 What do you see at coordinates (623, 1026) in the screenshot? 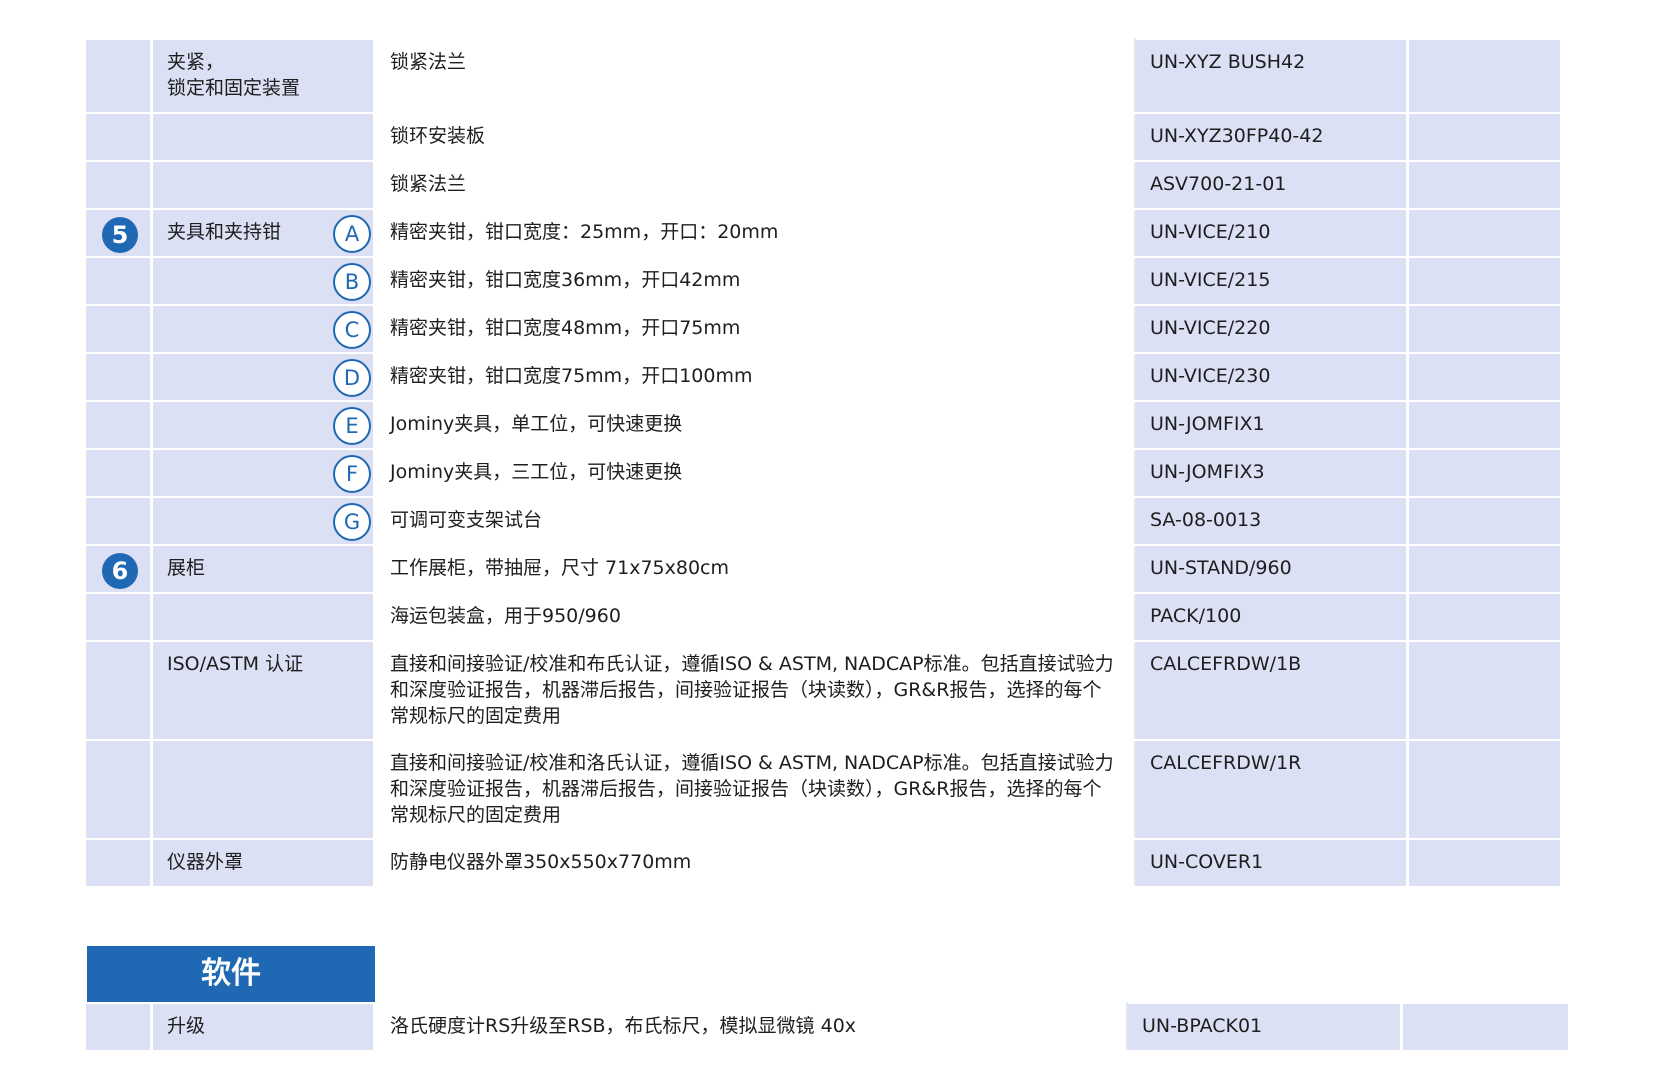
I see `description-text: 洛氏硬度计RS升级至RSB，布氏标尺，模拟显微镜 40x` at bounding box center [623, 1026].